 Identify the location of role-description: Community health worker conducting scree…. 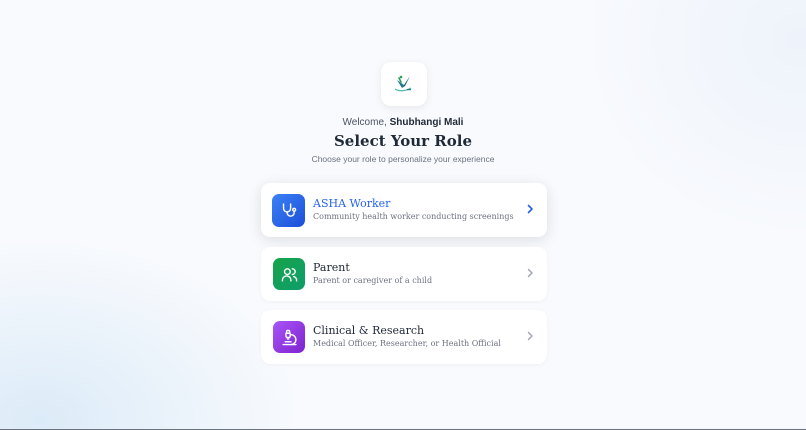
(413, 216).